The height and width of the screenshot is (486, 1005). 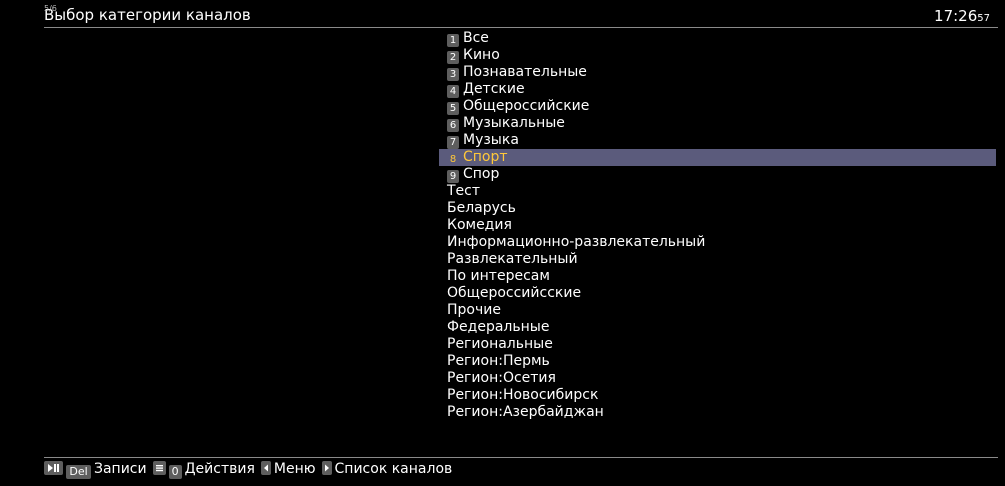 I want to click on play-pause-icon, so click(x=53, y=468).